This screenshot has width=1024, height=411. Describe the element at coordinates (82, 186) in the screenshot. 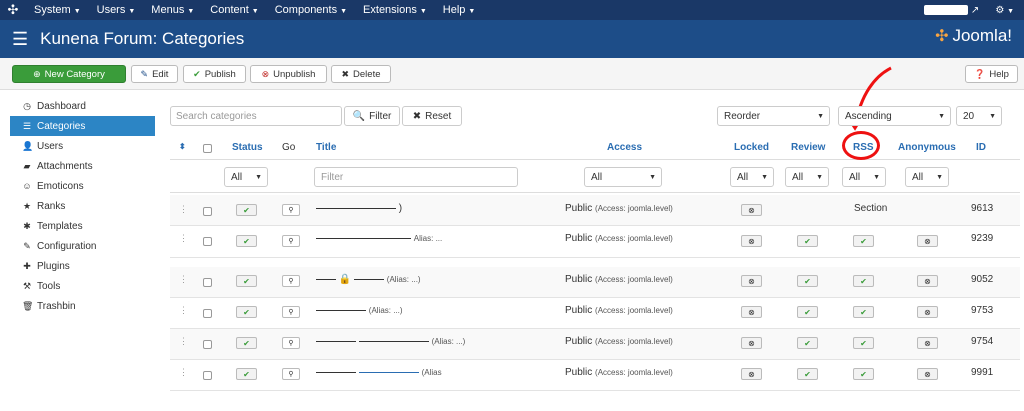

I see `sidebar-item-emoticons: ☺ Emoticons` at that location.